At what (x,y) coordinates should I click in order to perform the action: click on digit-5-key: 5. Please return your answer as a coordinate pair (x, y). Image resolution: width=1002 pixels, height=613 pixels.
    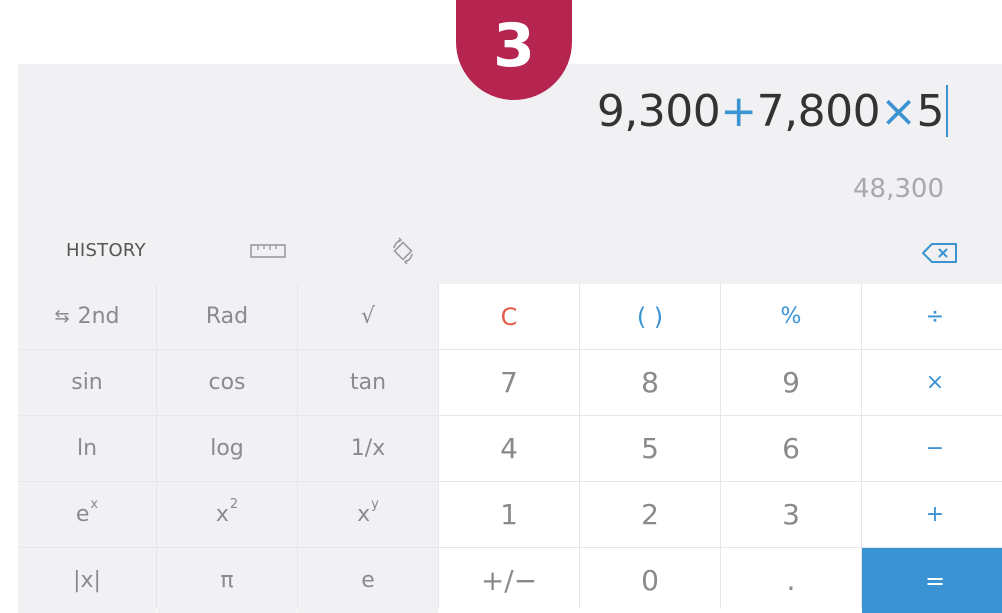
    Looking at the image, I should click on (650, 448).